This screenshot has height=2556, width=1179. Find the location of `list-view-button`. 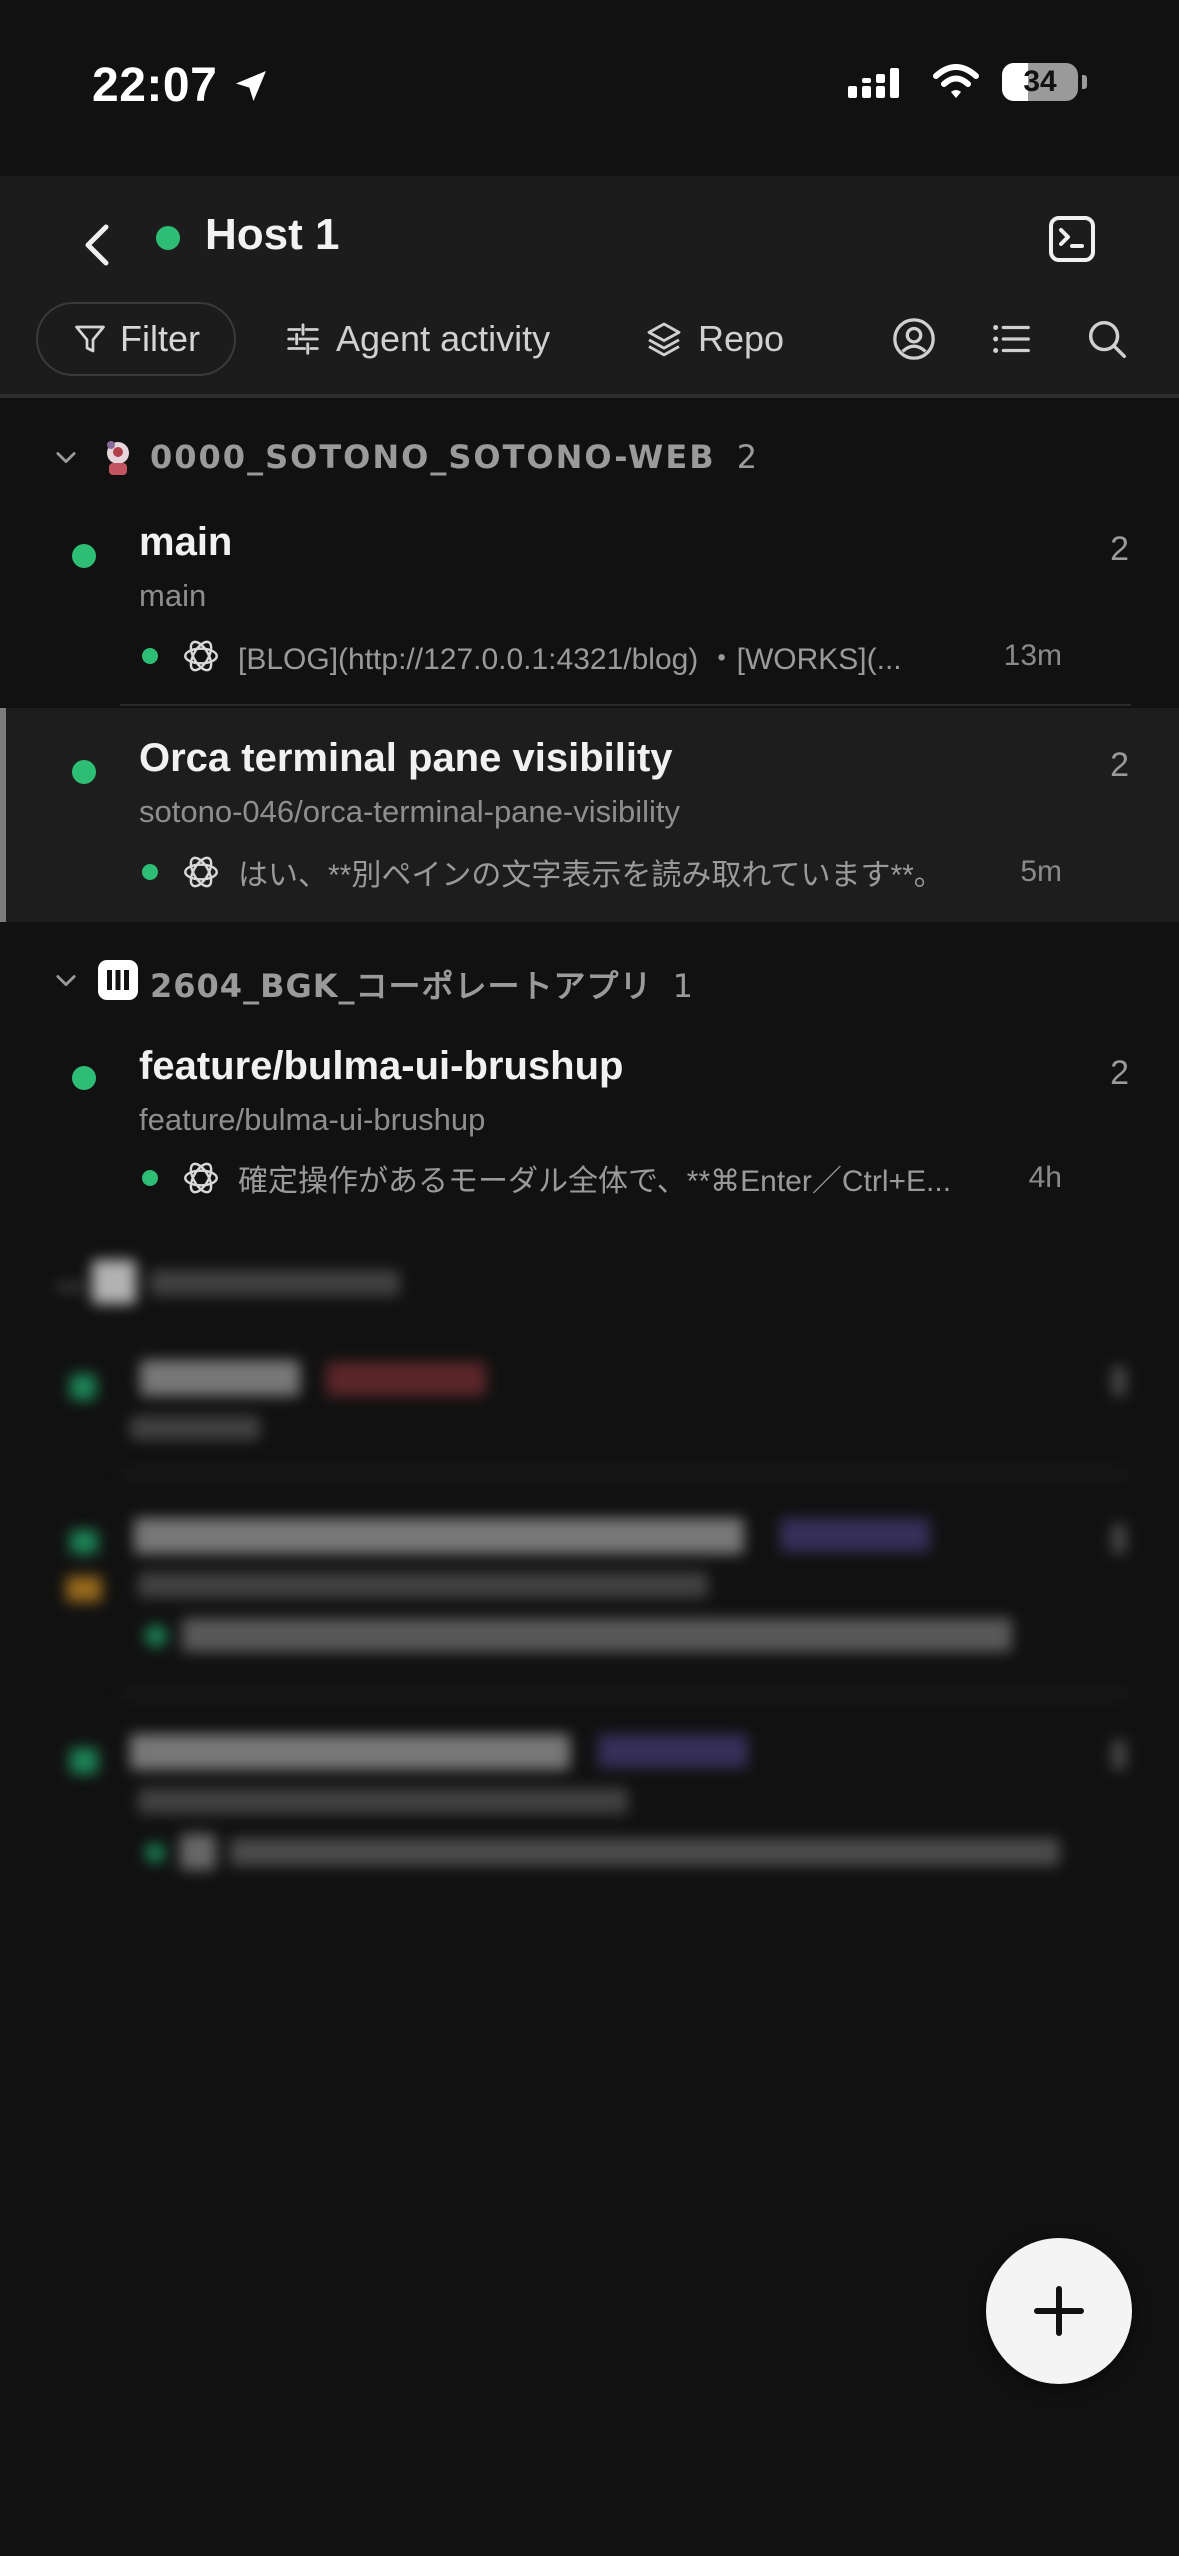

list-view-button is located at coordinates (1011, 339).